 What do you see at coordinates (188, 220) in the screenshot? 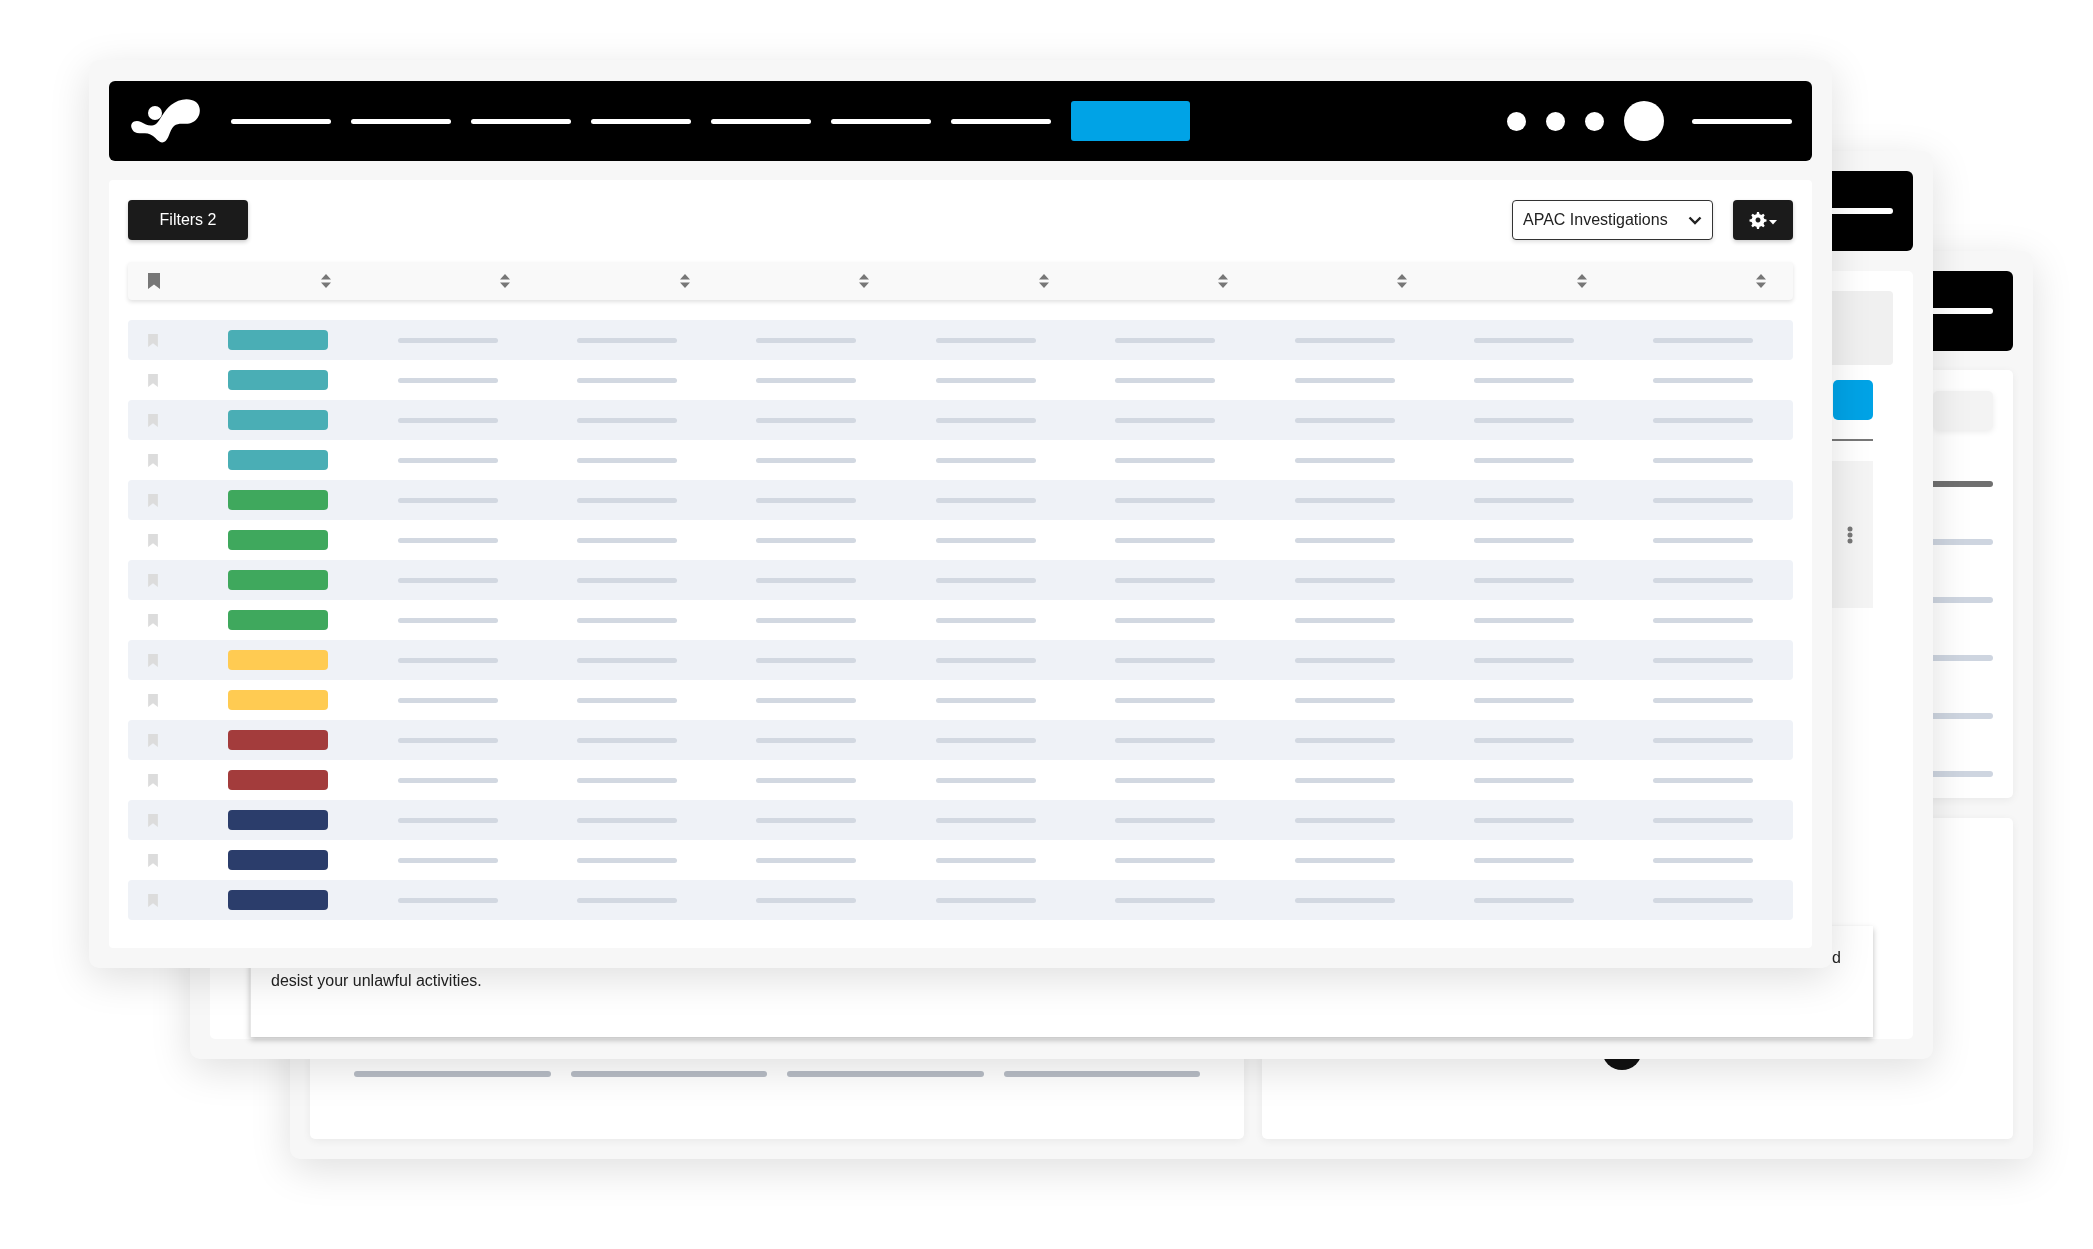
I see `filters-button: Filters 2` at bounding box center [188, 220].